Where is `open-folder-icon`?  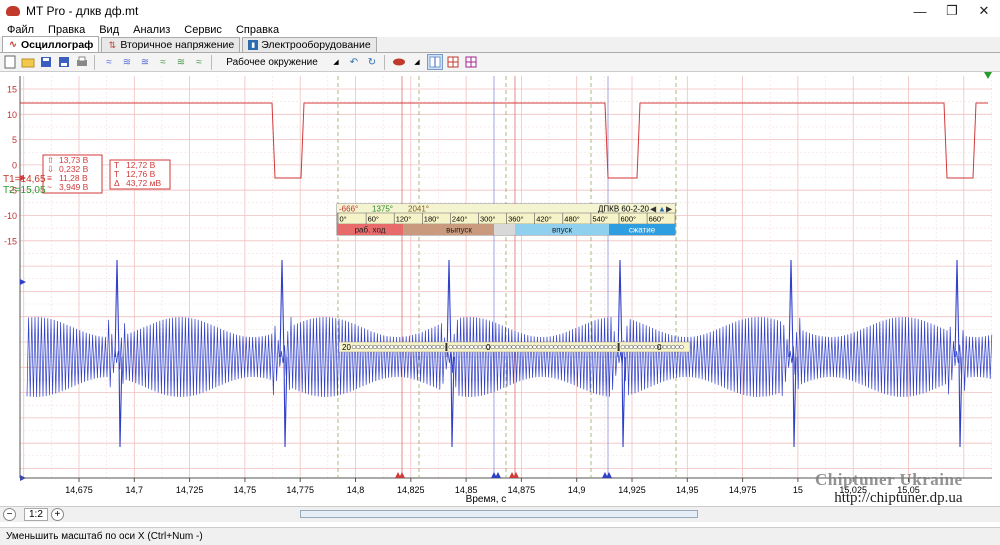 open-folder-icon is located at coordinates (28, 62).